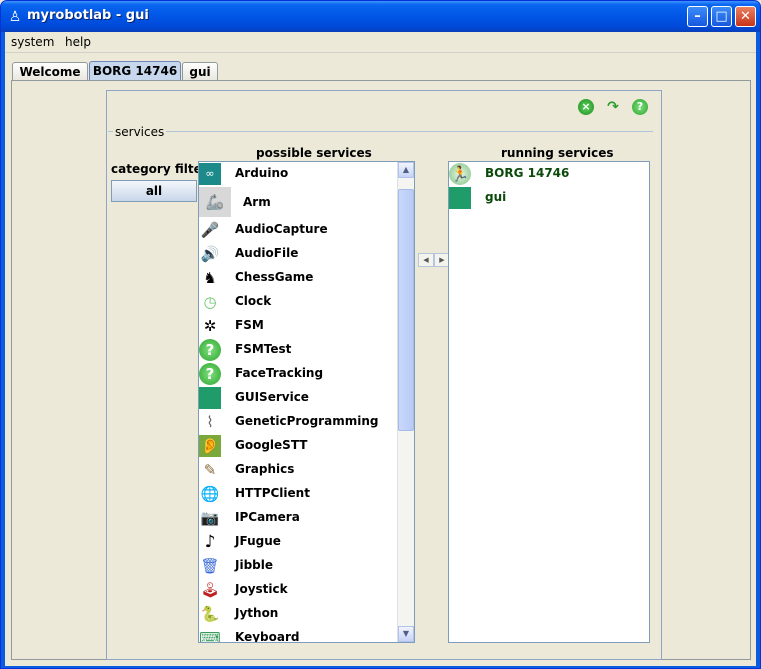 Image resolution: width=761 pixels, height=669 pixels. Describe the element at coordinates (306, 374) in the screenshot. I see `list-item: ? FaceTracking` at that location.